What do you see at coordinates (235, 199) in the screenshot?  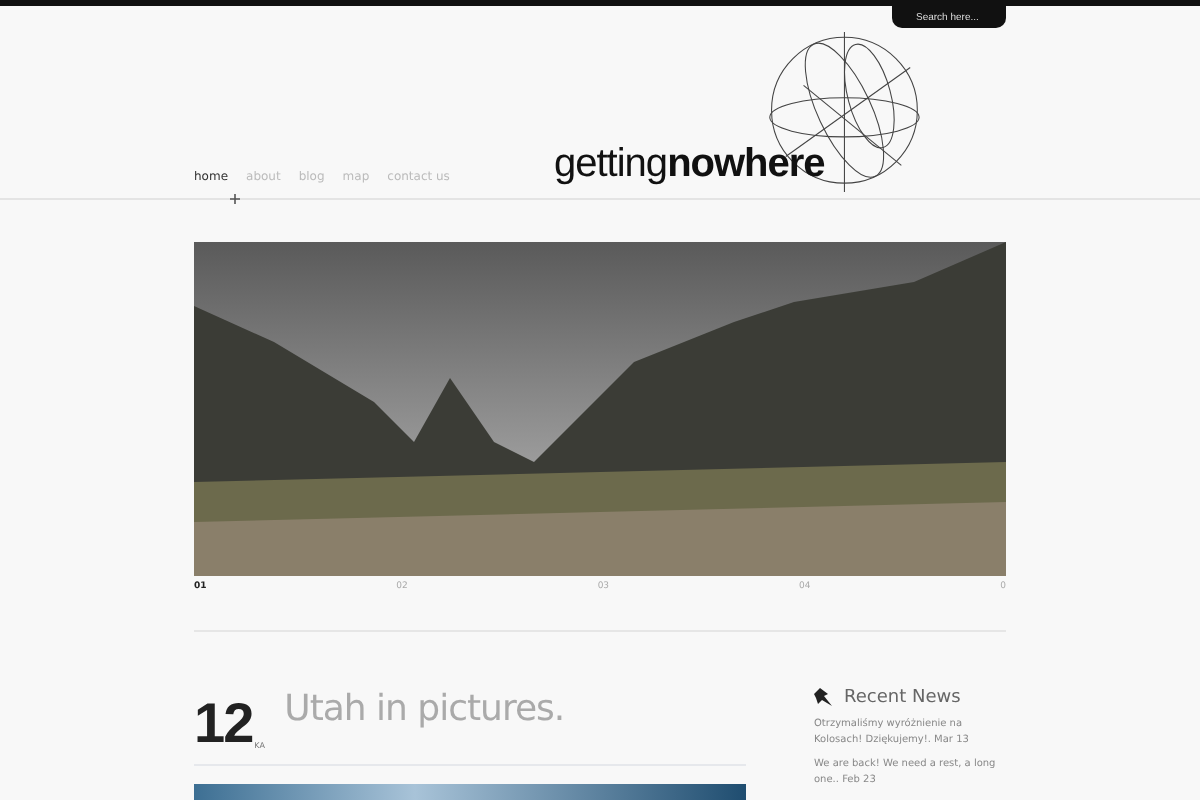 I see `active-marker-icon` at bounding box center [235, 199].